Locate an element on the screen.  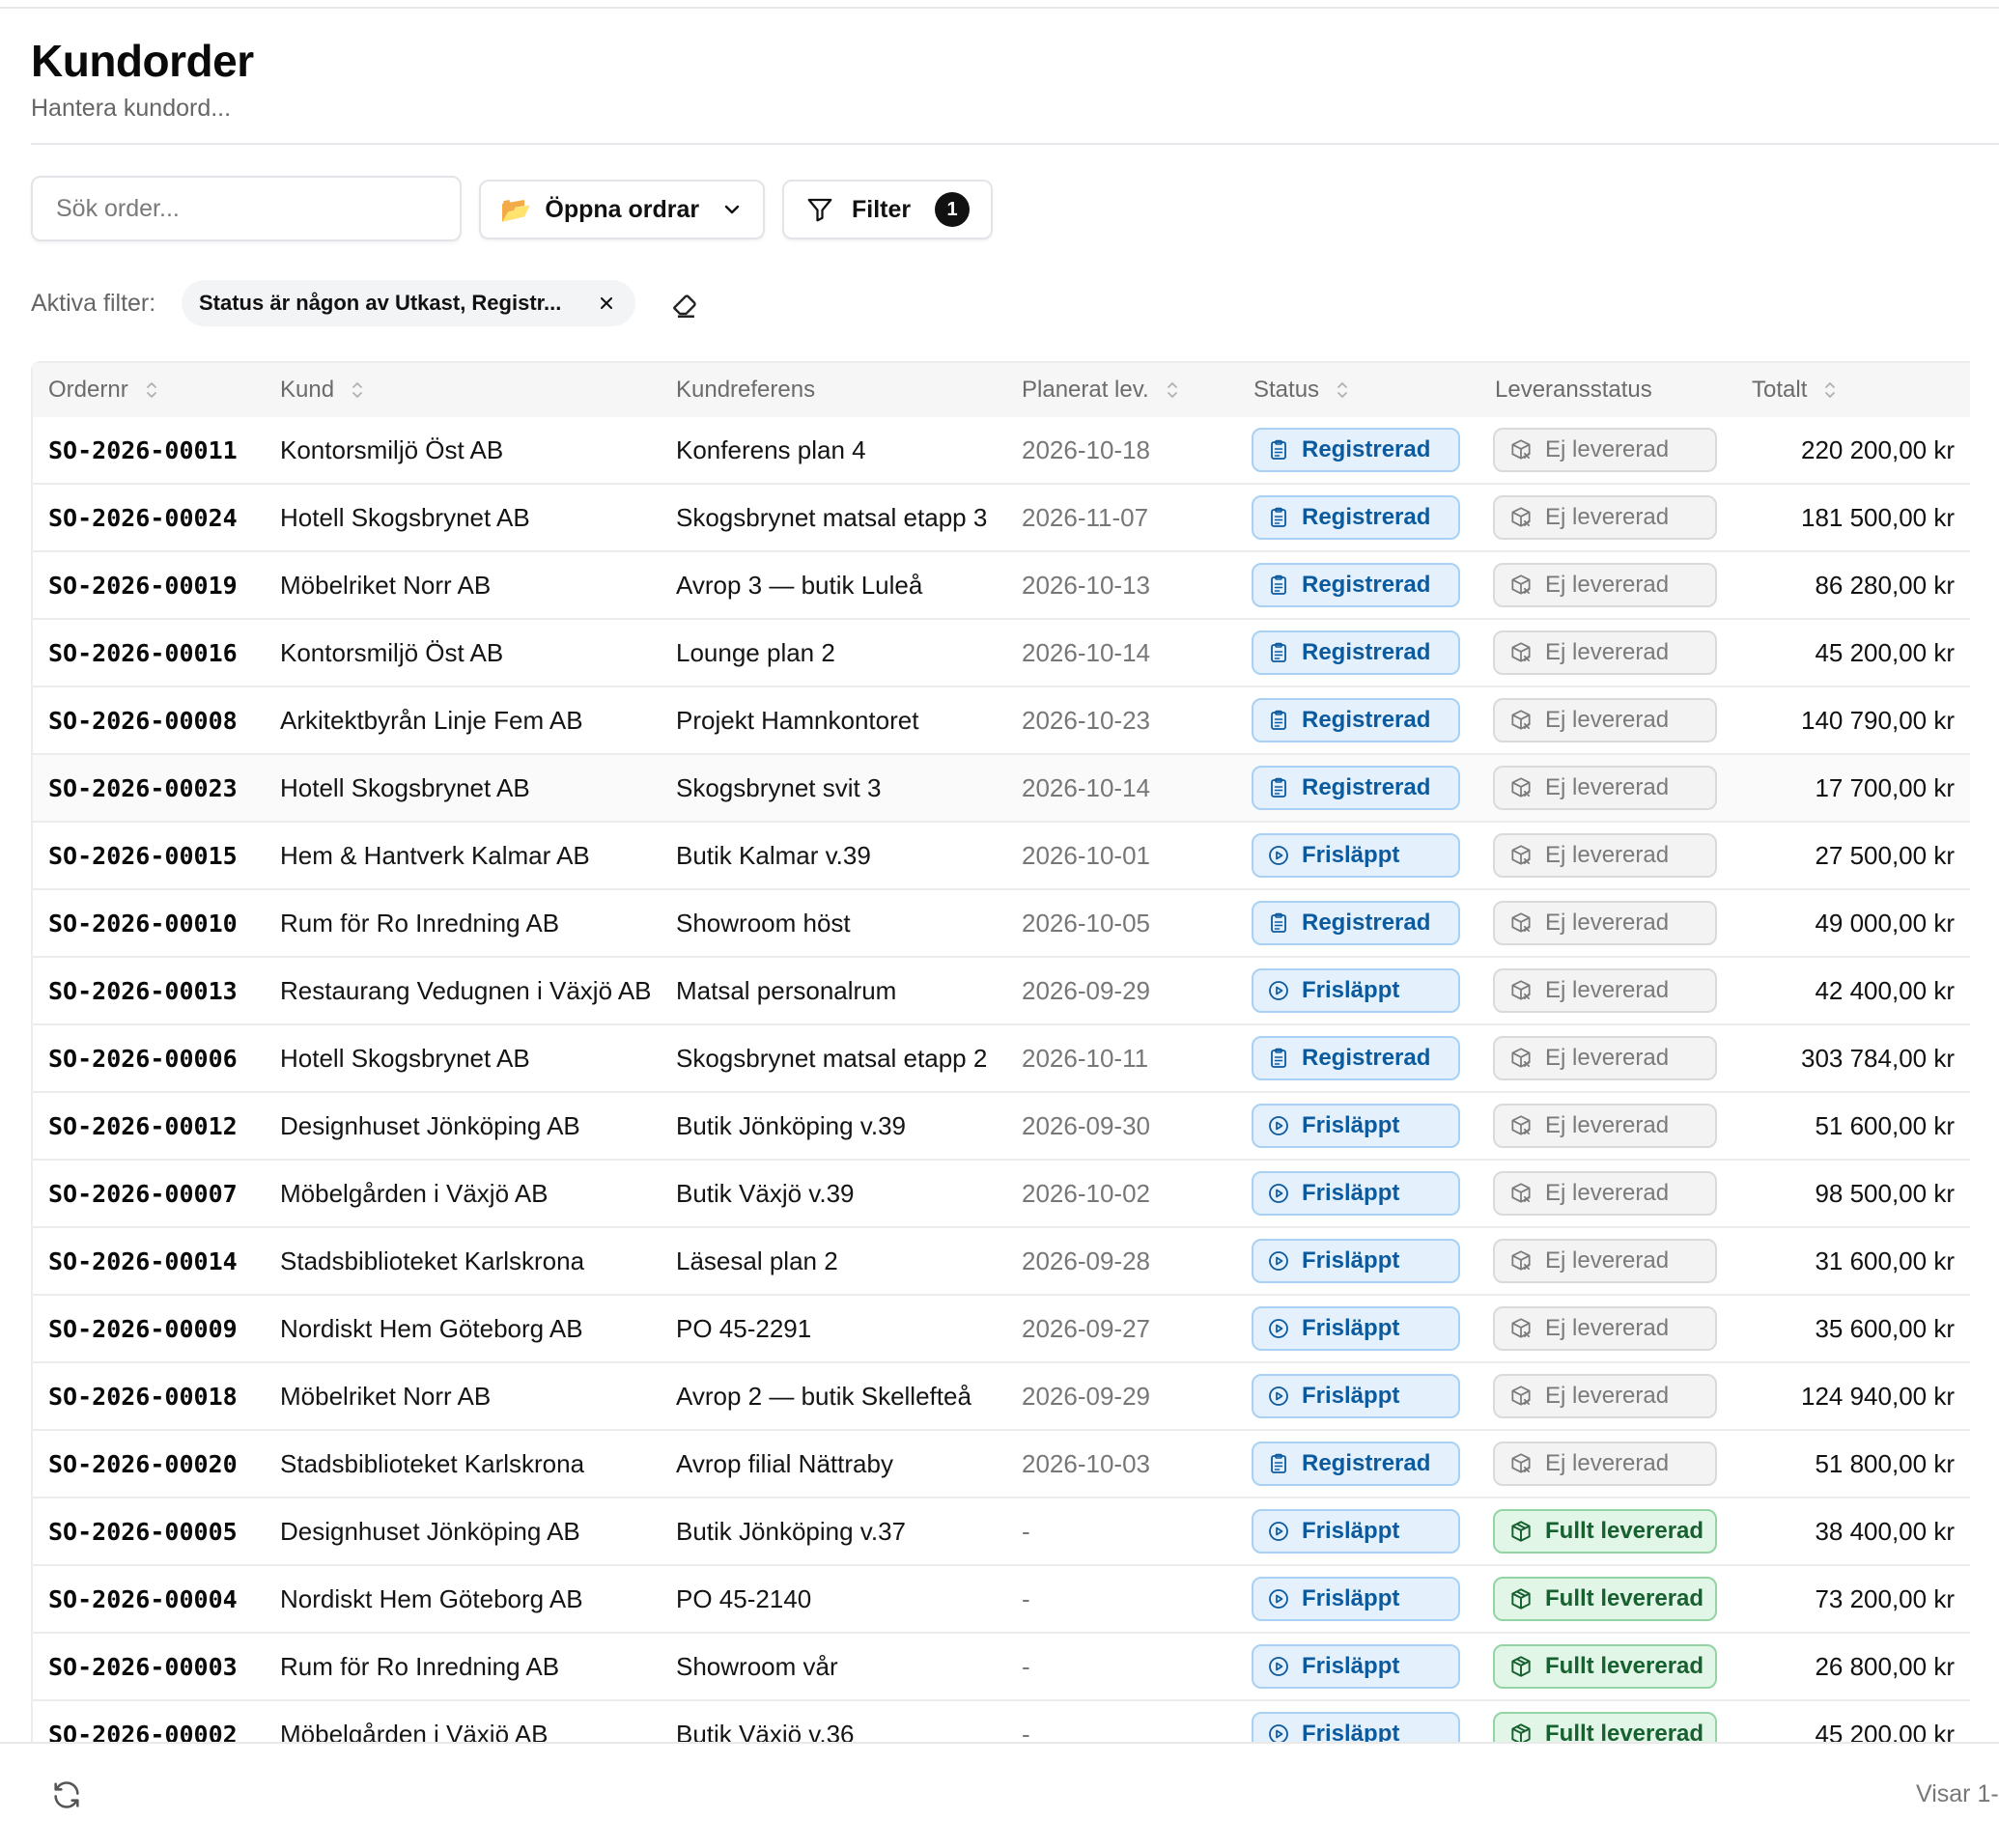
order-number: SO-2026-00024 is located at coordinates (149, 518).